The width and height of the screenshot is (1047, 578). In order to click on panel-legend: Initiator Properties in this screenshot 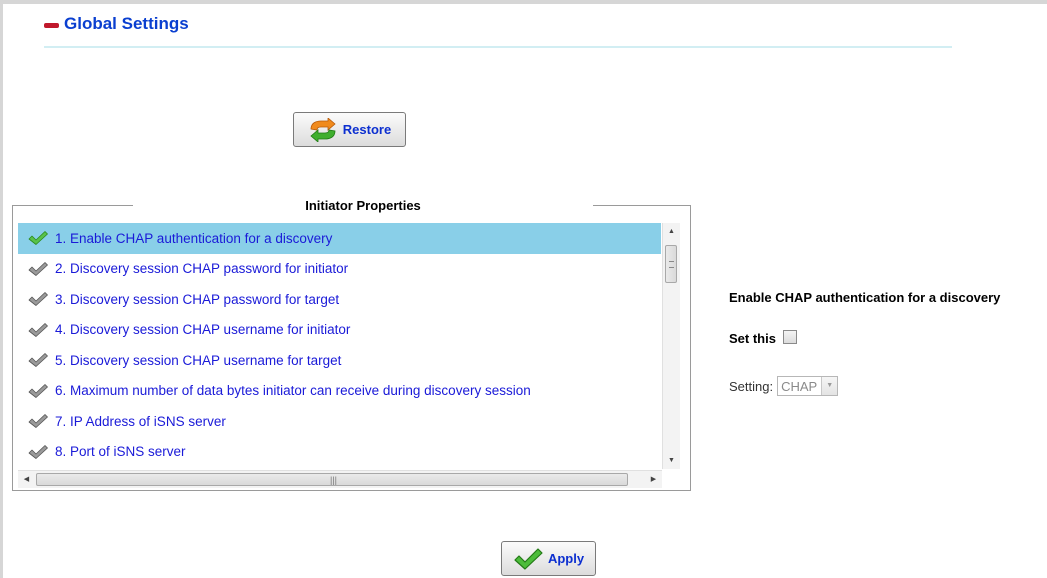, I will do `click(363, 206)`.